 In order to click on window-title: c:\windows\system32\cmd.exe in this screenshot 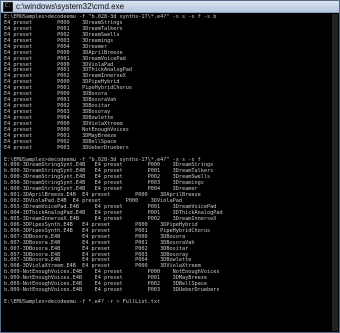, I will do `click(70, 6)`.